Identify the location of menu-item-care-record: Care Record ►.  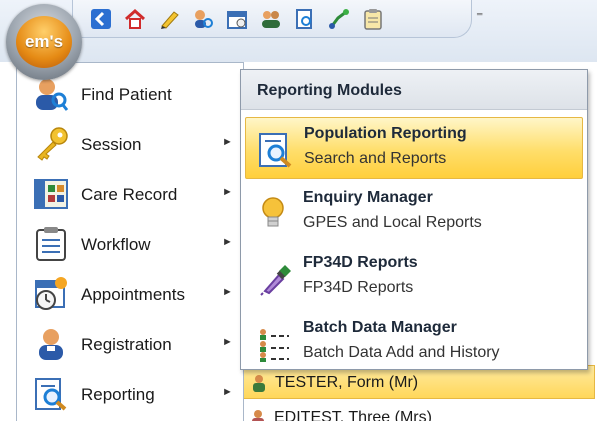
(130, 194).